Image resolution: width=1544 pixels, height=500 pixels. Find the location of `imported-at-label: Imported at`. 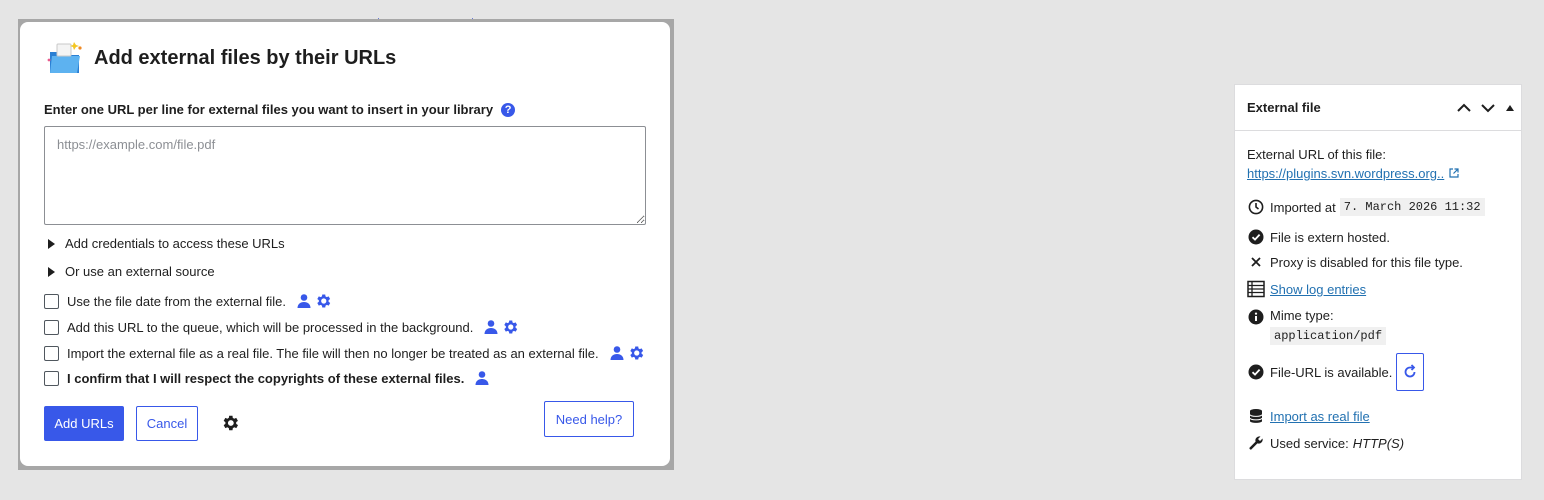

imported-at-label: Imported at is located at coordinates (1303, 207).